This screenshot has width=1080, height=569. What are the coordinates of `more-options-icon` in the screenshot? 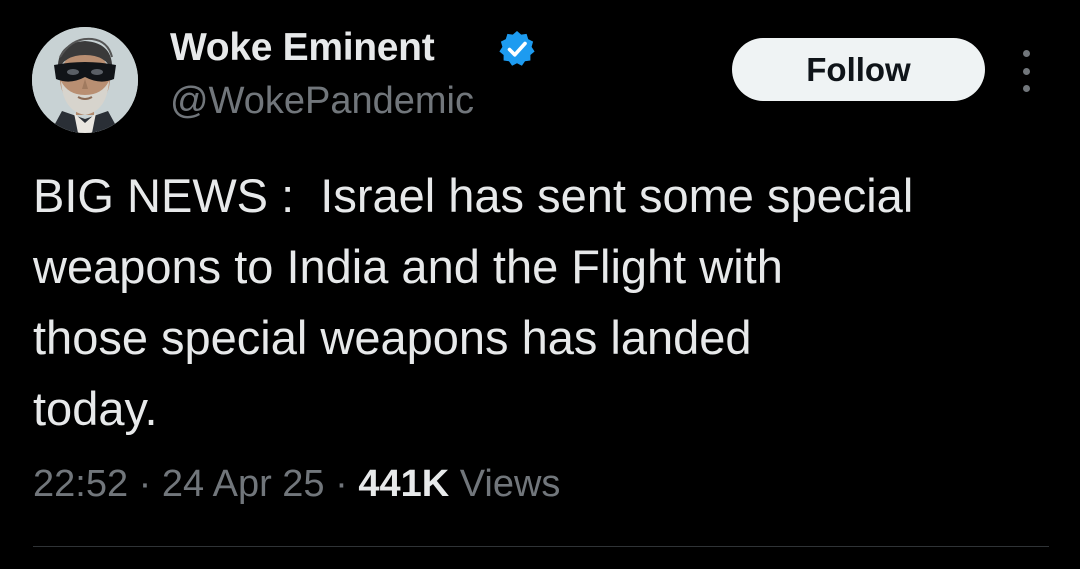 It's located at (1026, 71).